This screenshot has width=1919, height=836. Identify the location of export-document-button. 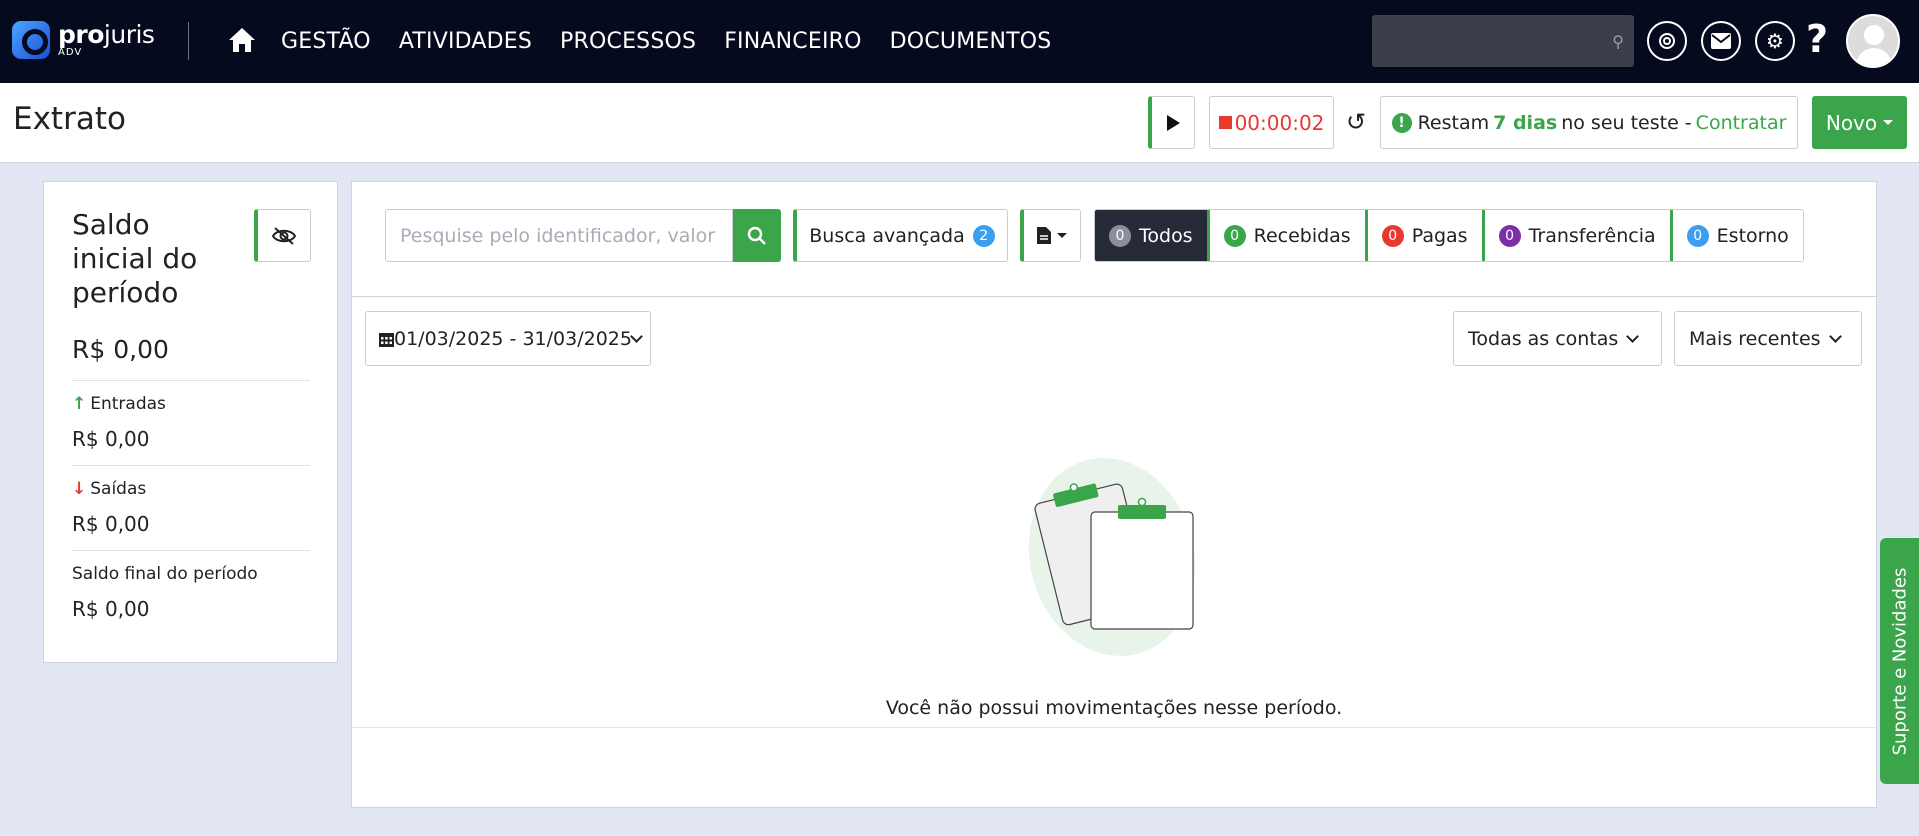
(1050, 235).